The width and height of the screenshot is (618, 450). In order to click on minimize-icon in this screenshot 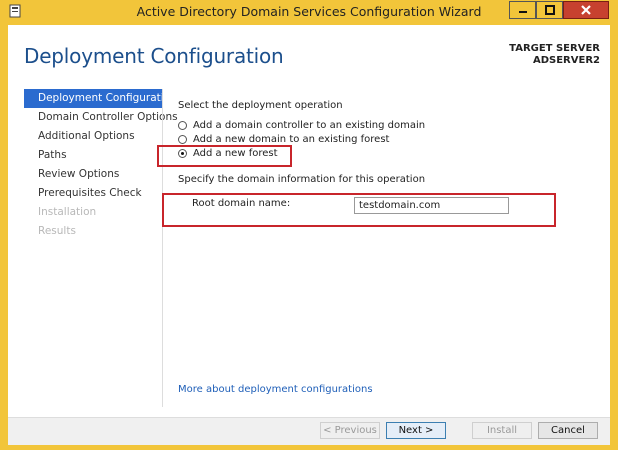, I will do `click(522, 12)`.